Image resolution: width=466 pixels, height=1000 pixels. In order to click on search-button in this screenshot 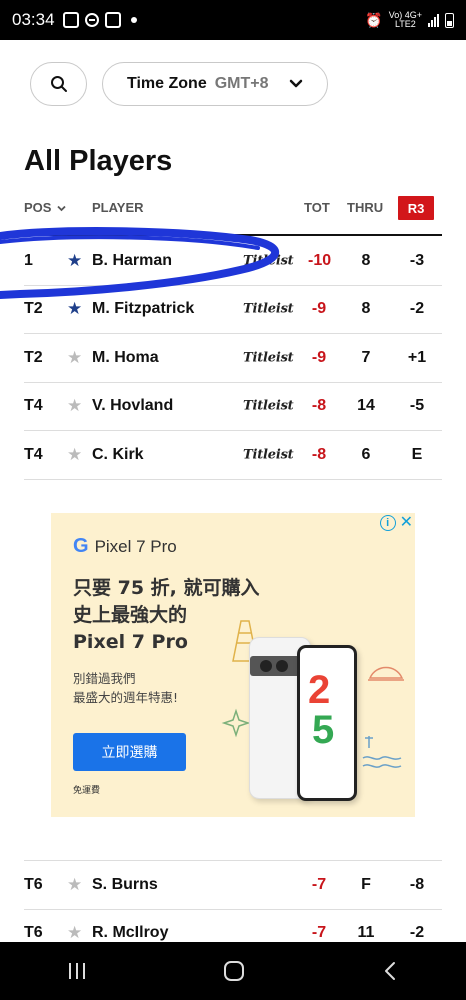, I will do `click(58, 84)`.